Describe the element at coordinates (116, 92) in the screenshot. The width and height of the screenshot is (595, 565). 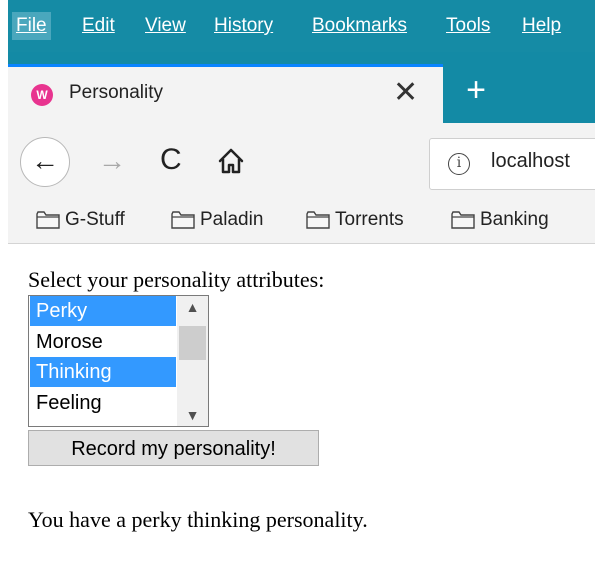
I see `tab-title: Personality` at that location.